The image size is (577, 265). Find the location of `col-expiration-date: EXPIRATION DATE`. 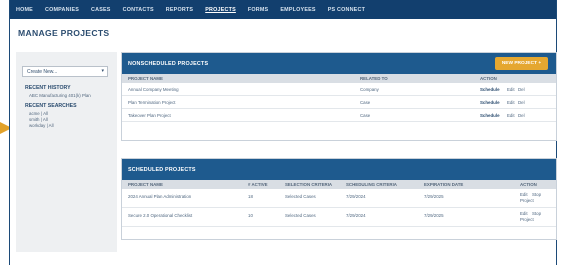

col-expiration-date: EXPIRATION DATE is located at coordinates (443, 184).